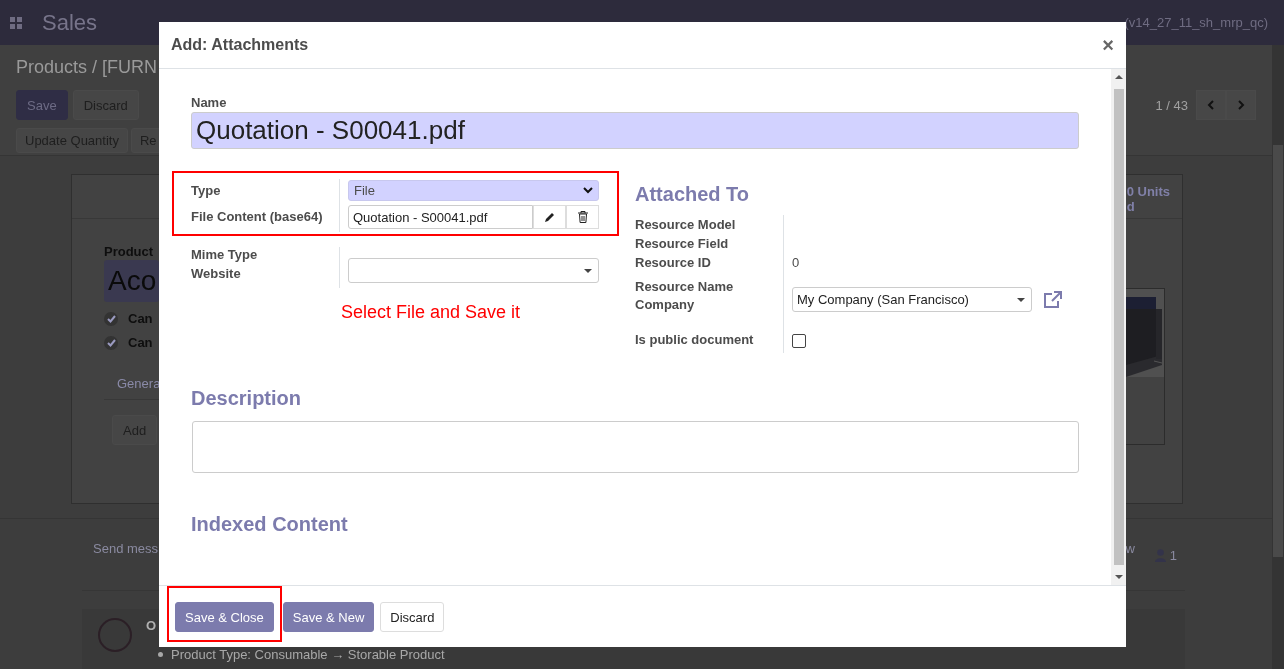 The height and width of the screenshot is (669, 1284). I want to click on name-field: Aco, so click(131, 281).